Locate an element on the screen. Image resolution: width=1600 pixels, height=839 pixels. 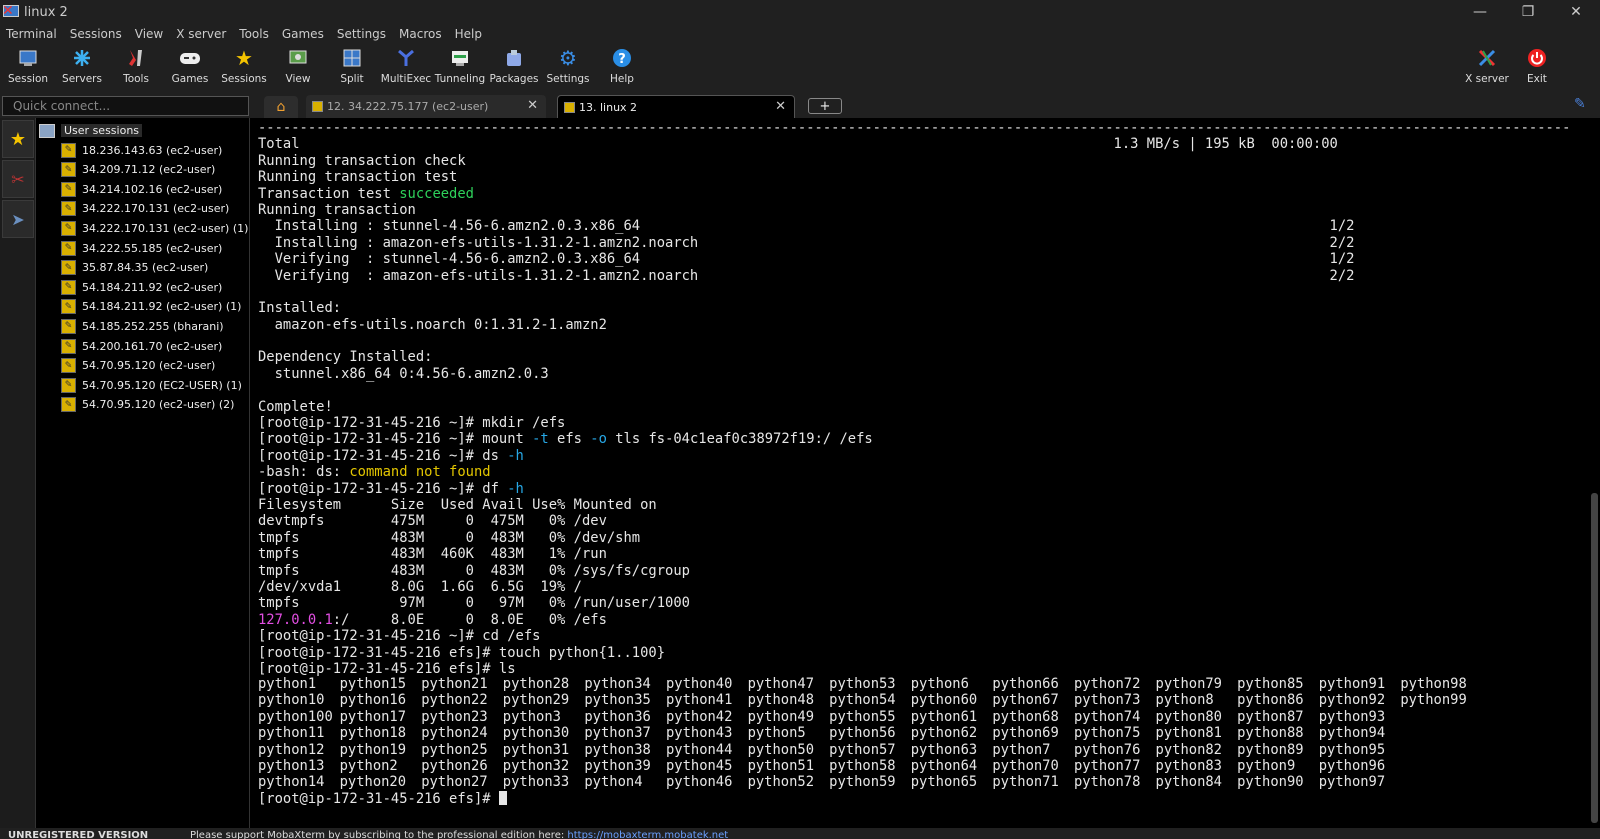
settings-button: ⚙ Settings is located at coordinates (568, 67).